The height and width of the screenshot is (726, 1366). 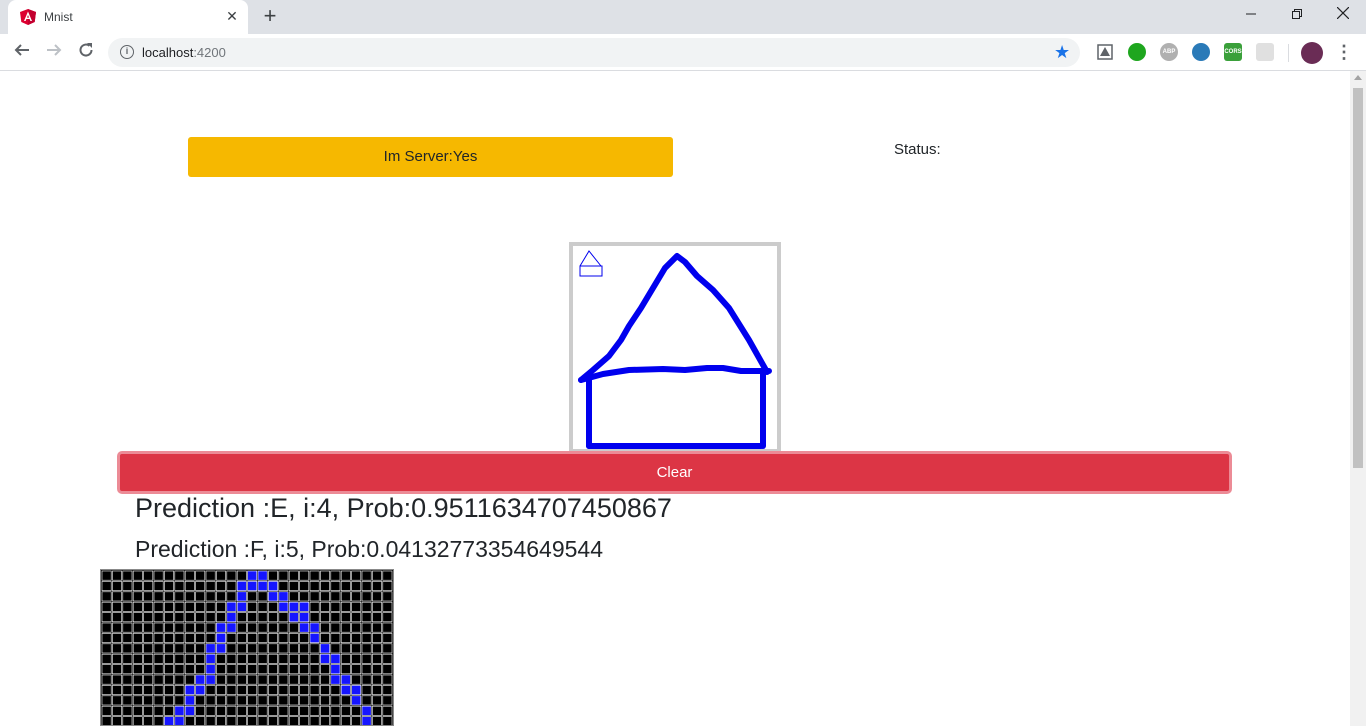 What do you see at coordinates (1343, 15) in the screenshot?
I see `close-window-button` at bounding box center [1343, 15].